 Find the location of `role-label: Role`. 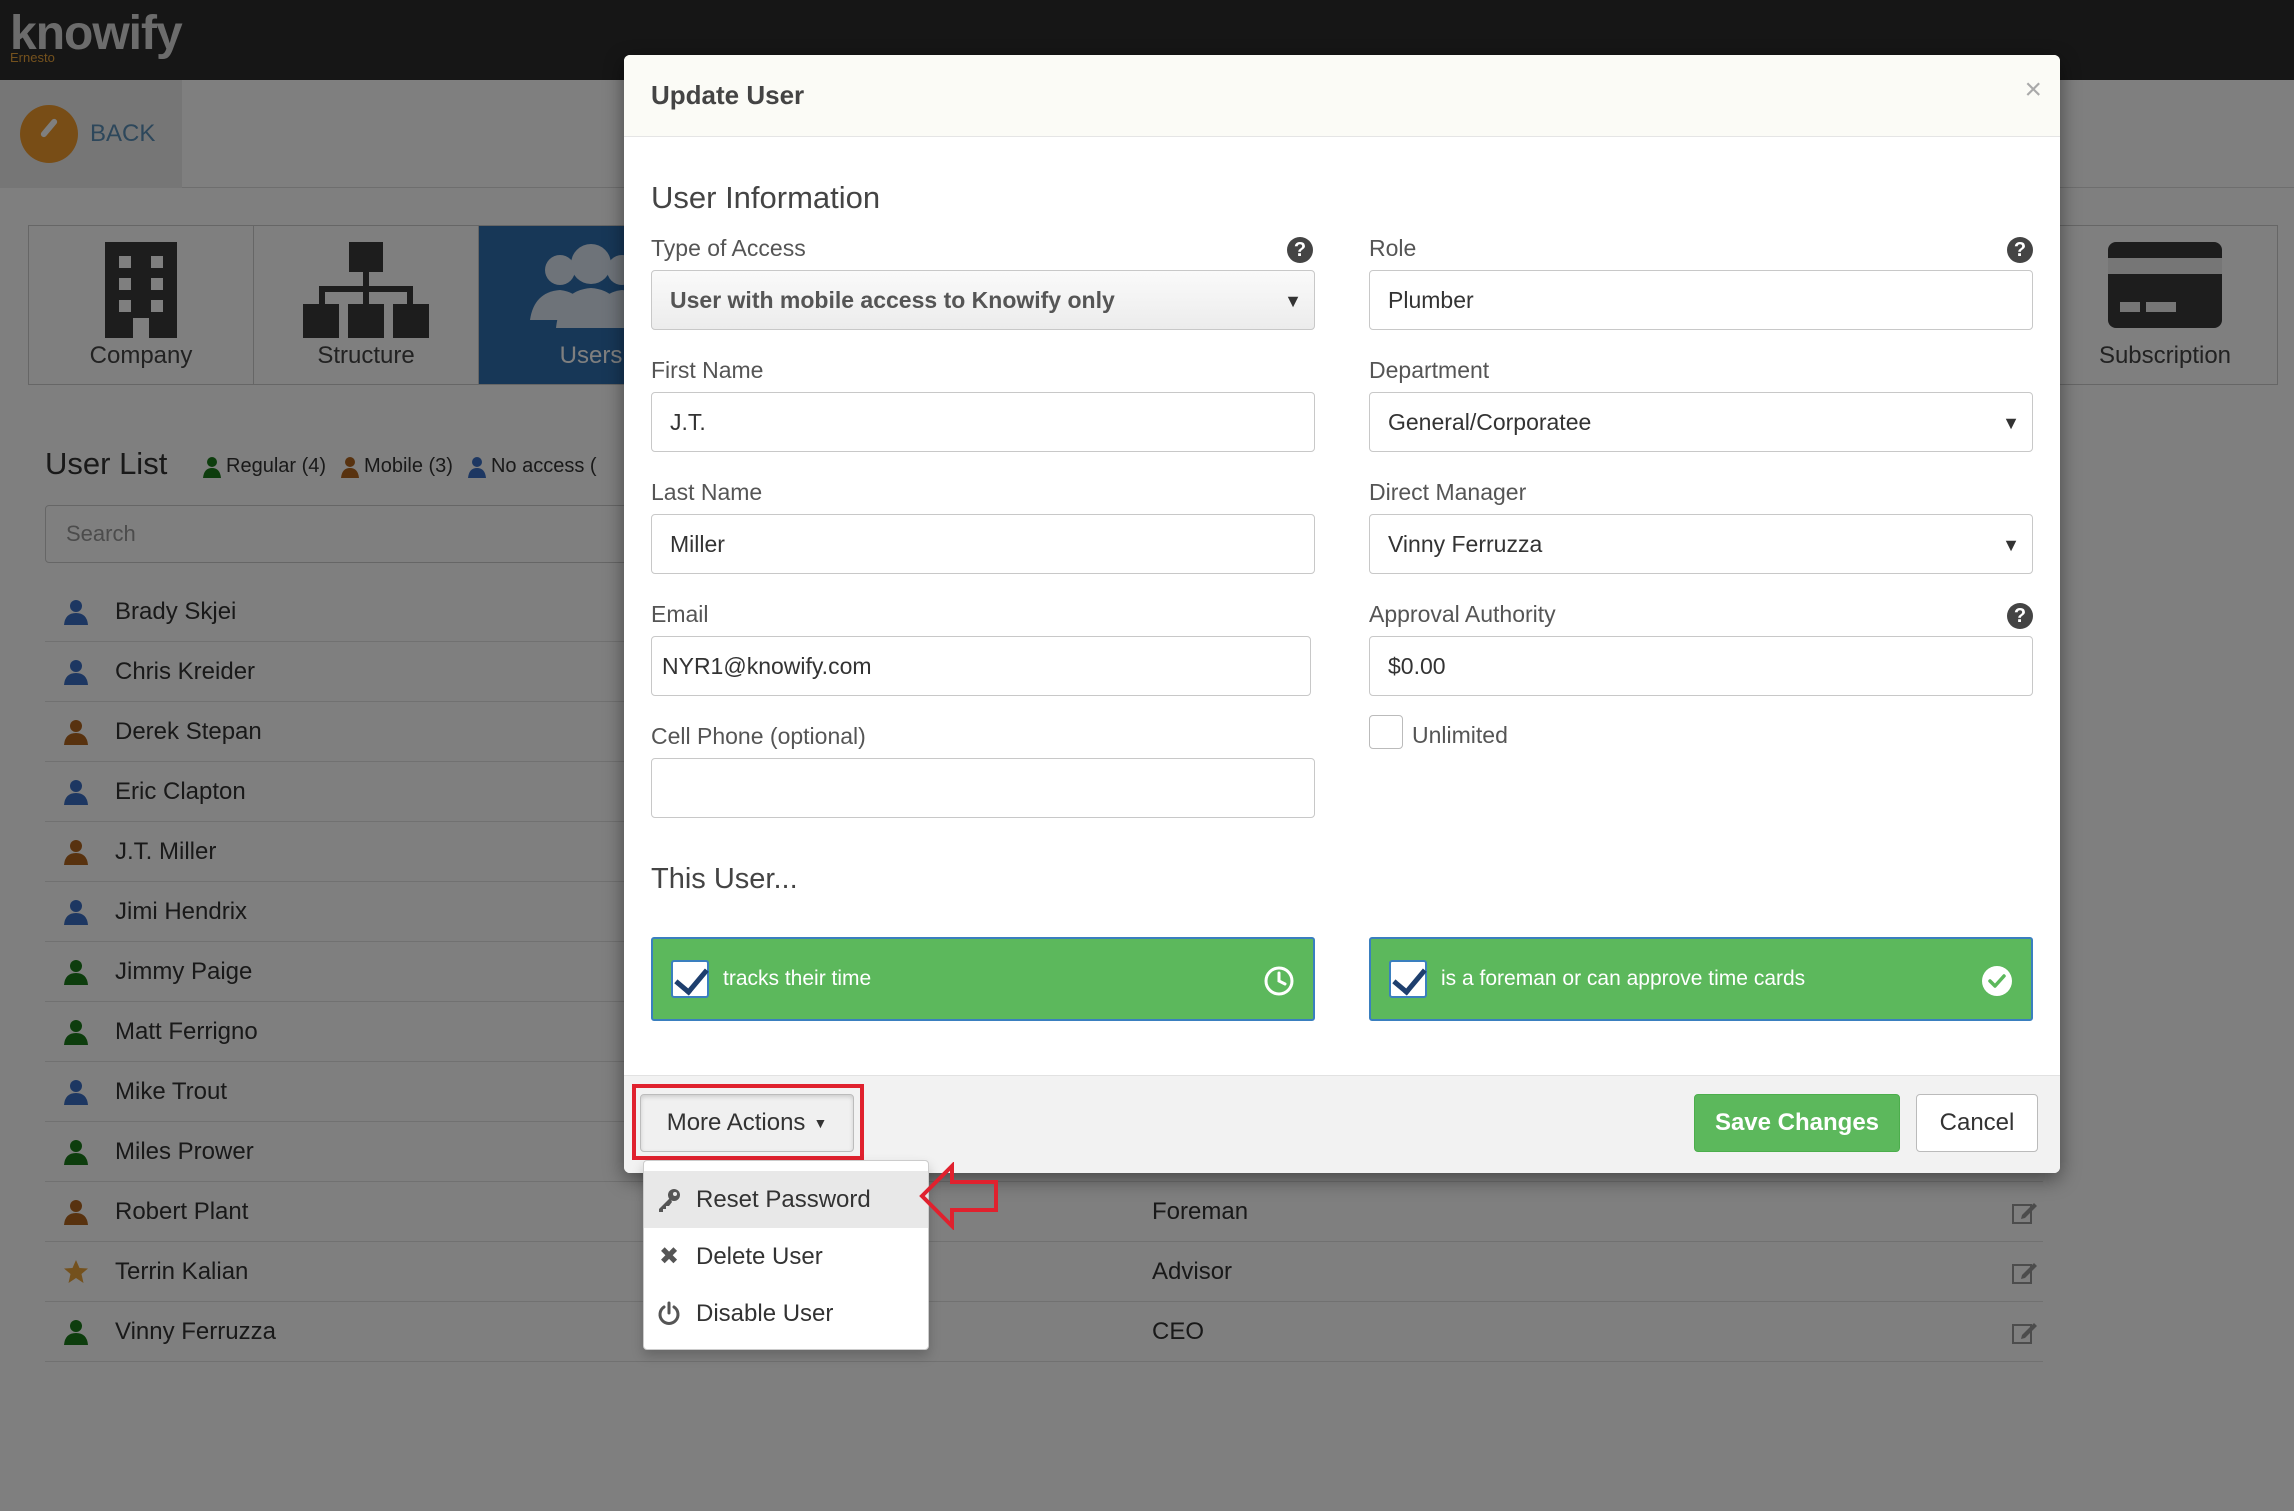

role-label: Role is located at coordinates (1393, 248).